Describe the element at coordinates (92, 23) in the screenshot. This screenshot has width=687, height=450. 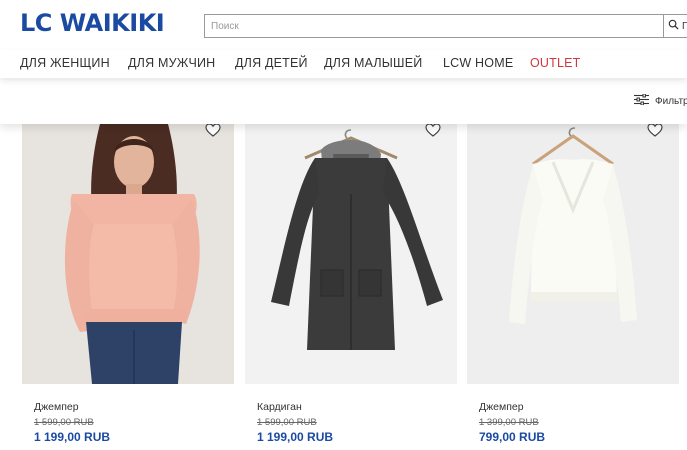
I see `lcwaikiki-logo: LC WAIKIKI` at that location.